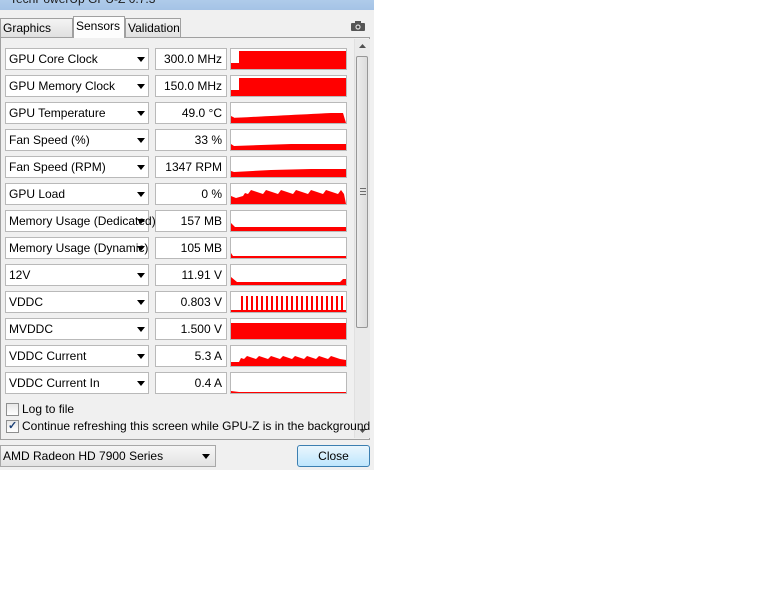 This screenshot has height=614, width=768. What do you see at coordinates (77, 275) in the screenshot?
I see `sensor-name-dropdown: 12V` at bounding box center [77, 275].